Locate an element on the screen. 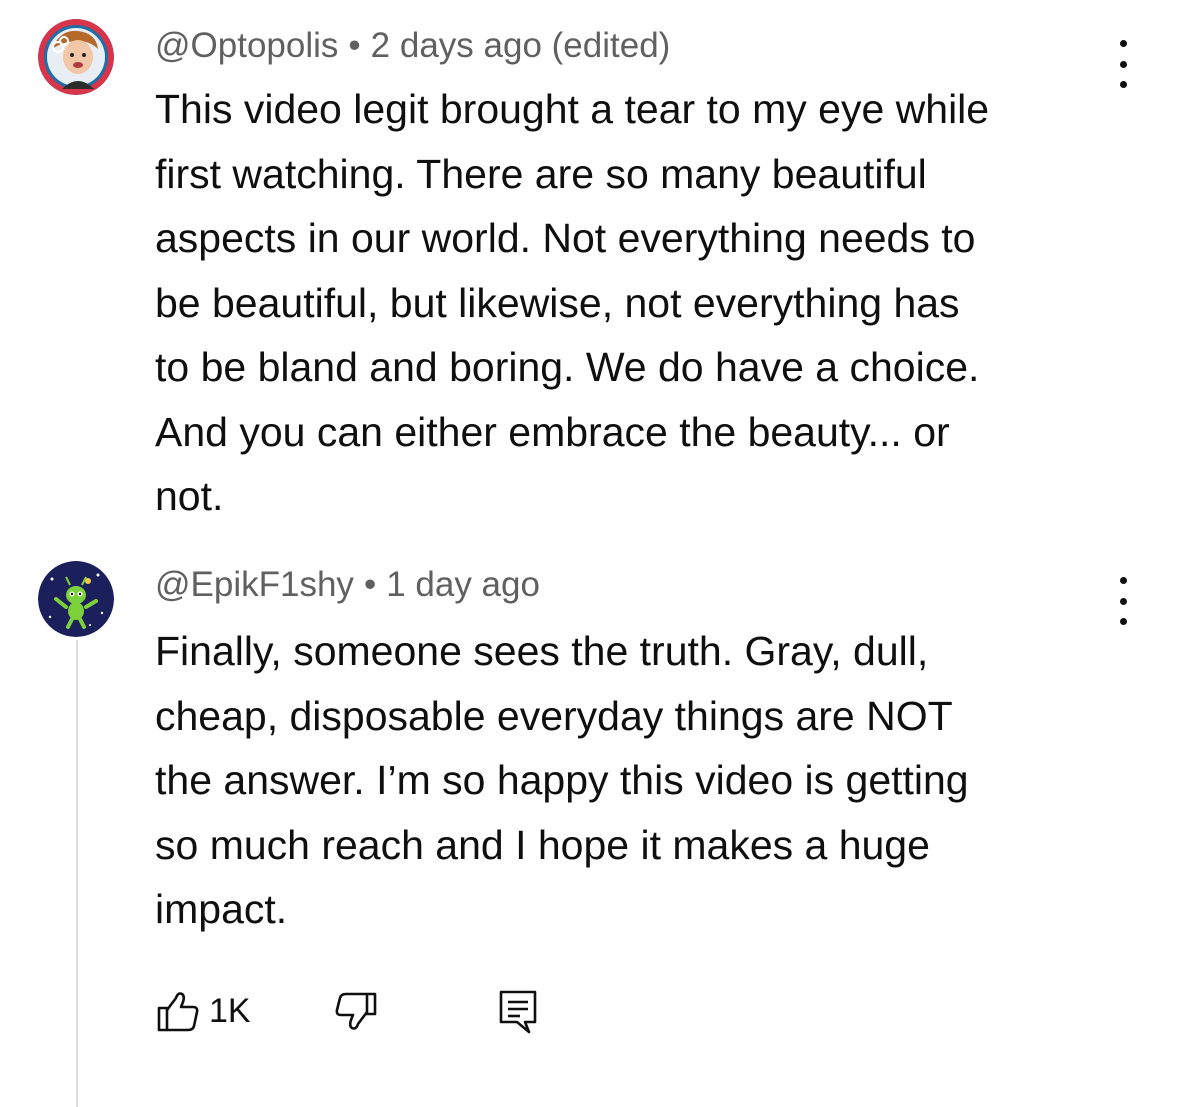  dislike-button is located at coordinates (356, 1011).